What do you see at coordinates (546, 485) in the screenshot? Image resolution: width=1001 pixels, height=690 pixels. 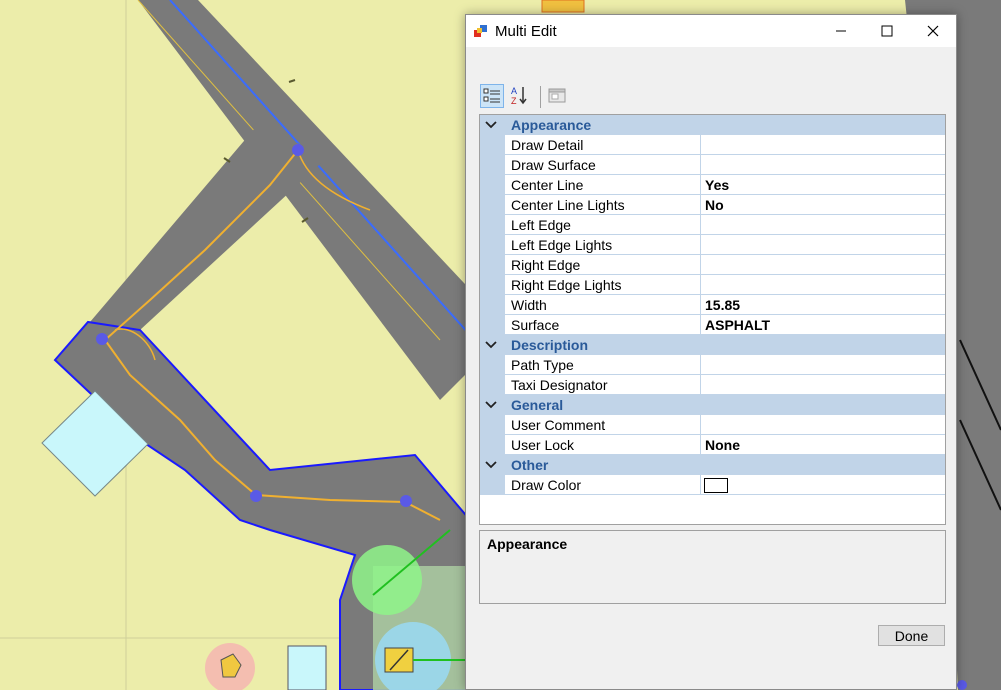 I see `property-name: Draw Color` at bounding box center [546, 485].